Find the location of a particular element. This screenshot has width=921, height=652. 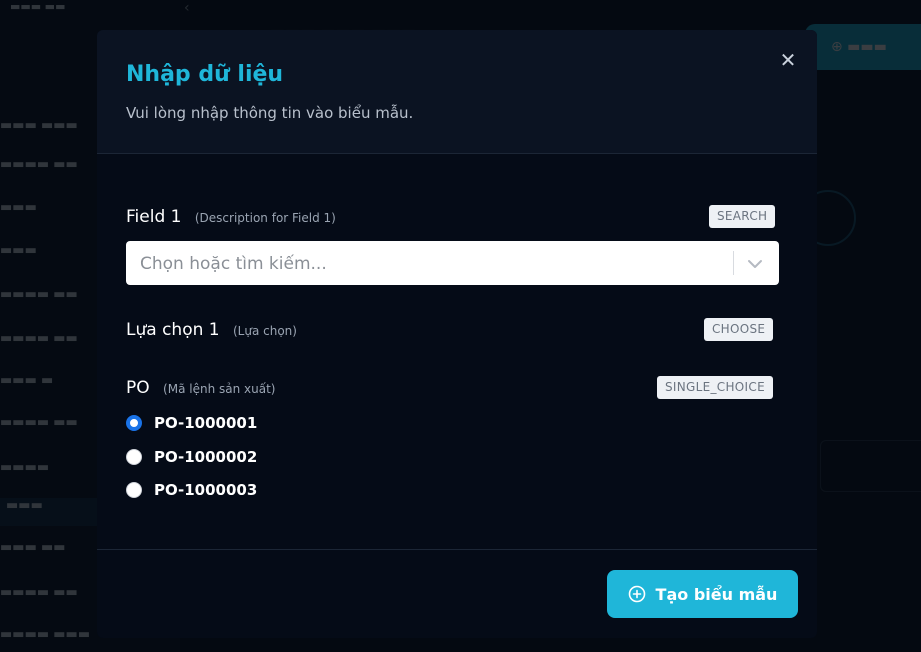

field1-label-group: Field 1 (Description for Field 1) is located at coordinates (231, 217).